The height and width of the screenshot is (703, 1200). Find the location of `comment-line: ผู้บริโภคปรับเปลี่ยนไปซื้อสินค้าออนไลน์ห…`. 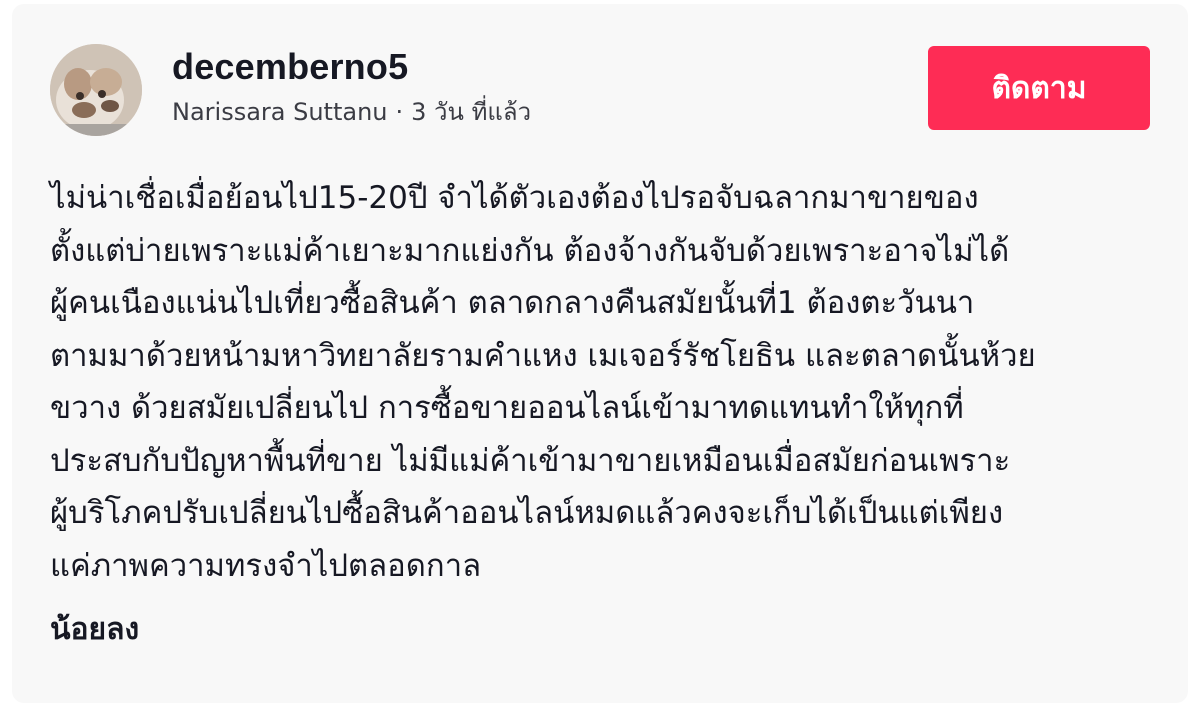

comment-line: ผู้บริโภคปรับเปลี่ยนไปซื้อสินค้าออนไลน์ห… is located at coordinates (527, 513).